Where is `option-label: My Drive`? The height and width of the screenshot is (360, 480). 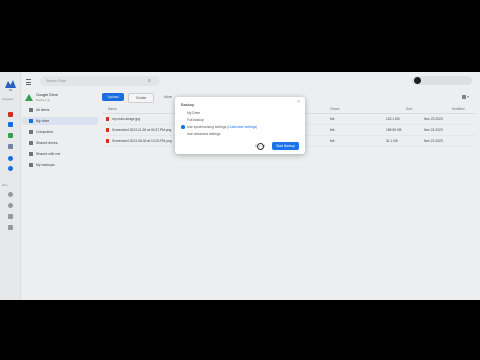 option-label: My Drive is located at coordinates (194, 112).